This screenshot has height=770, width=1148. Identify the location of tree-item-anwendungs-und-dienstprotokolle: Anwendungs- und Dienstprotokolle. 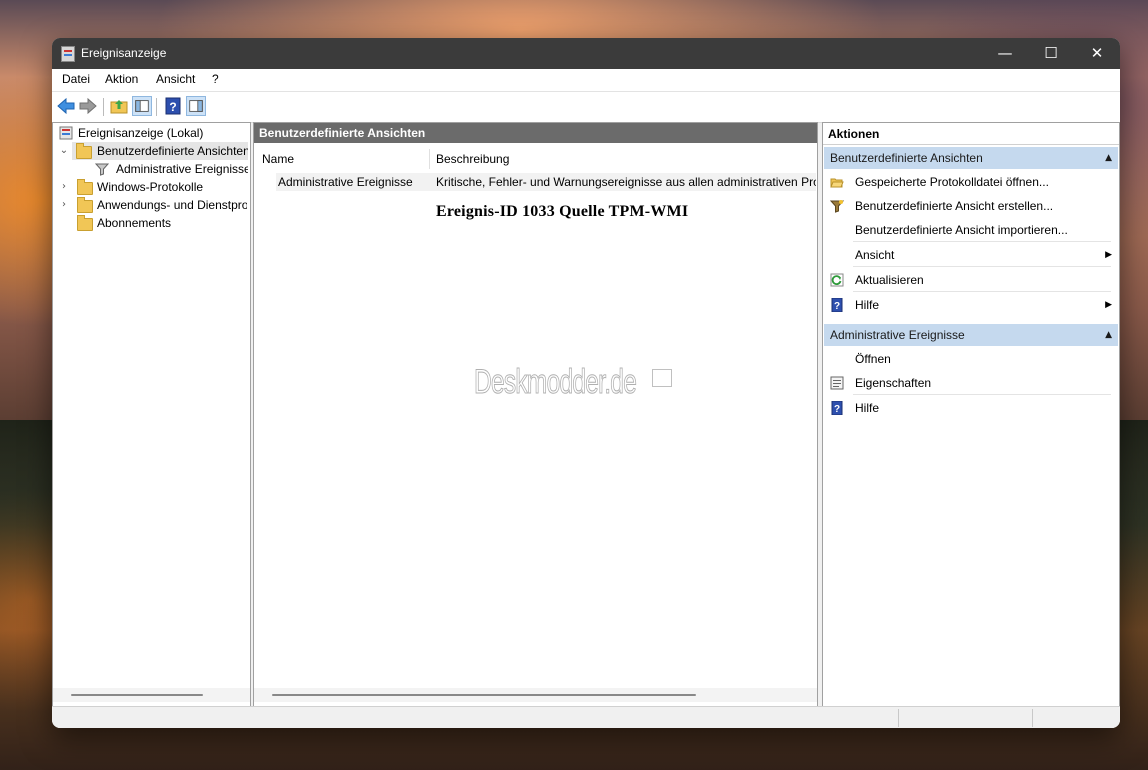
(161, 205).